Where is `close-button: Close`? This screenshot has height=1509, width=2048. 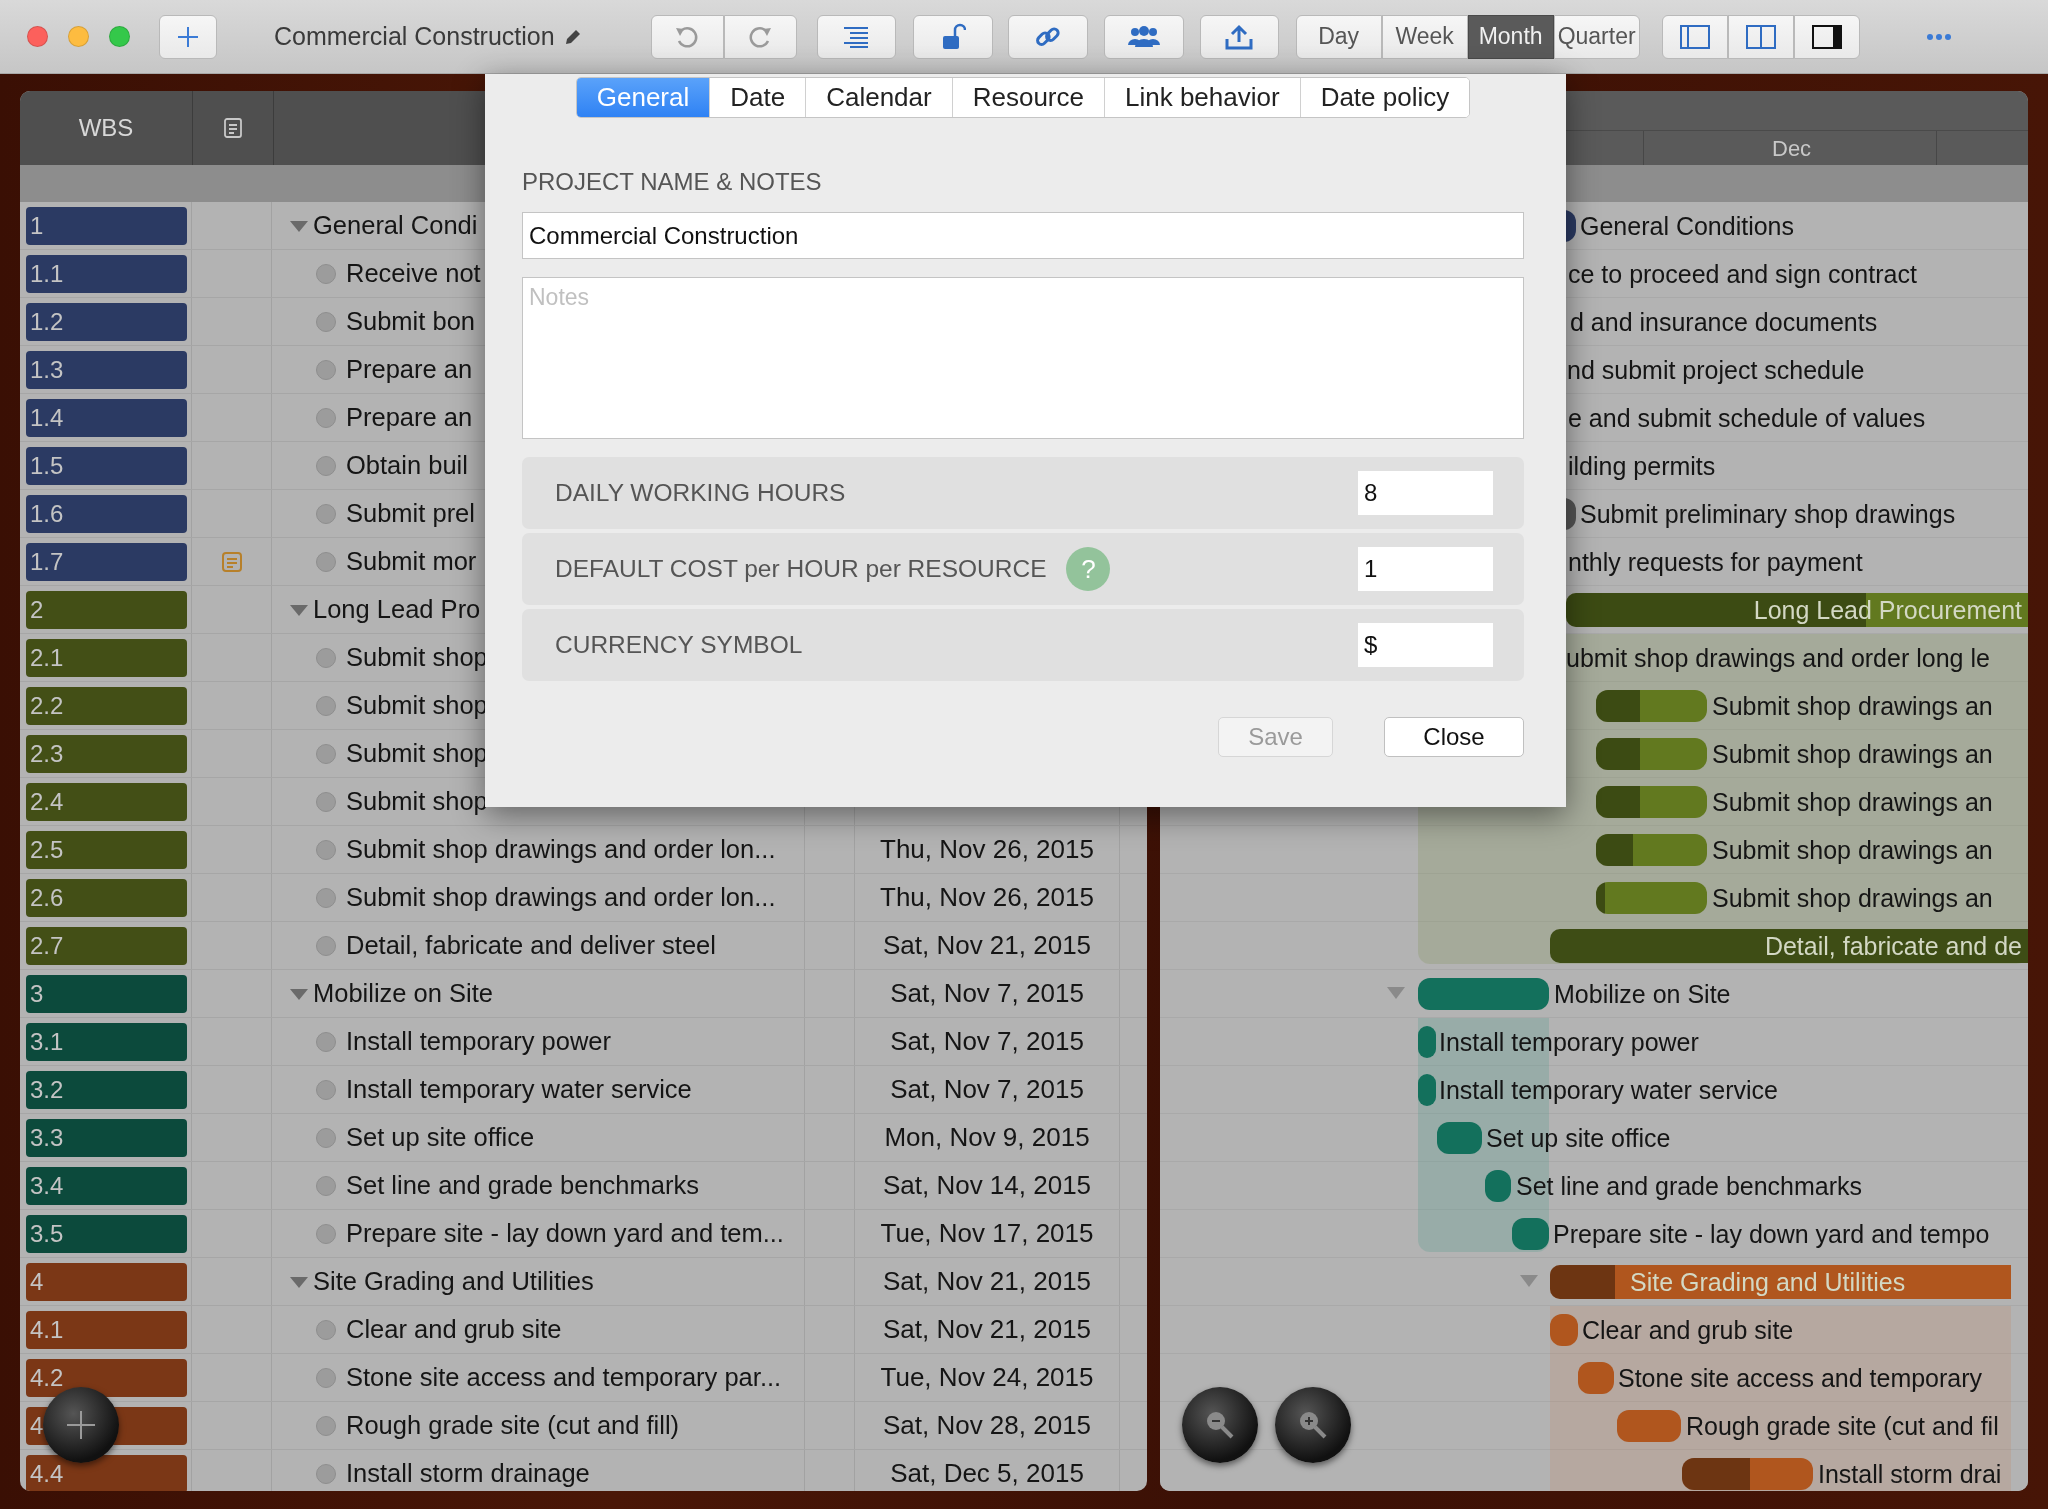
close-button: Close is located at coordinates (1454, 737).